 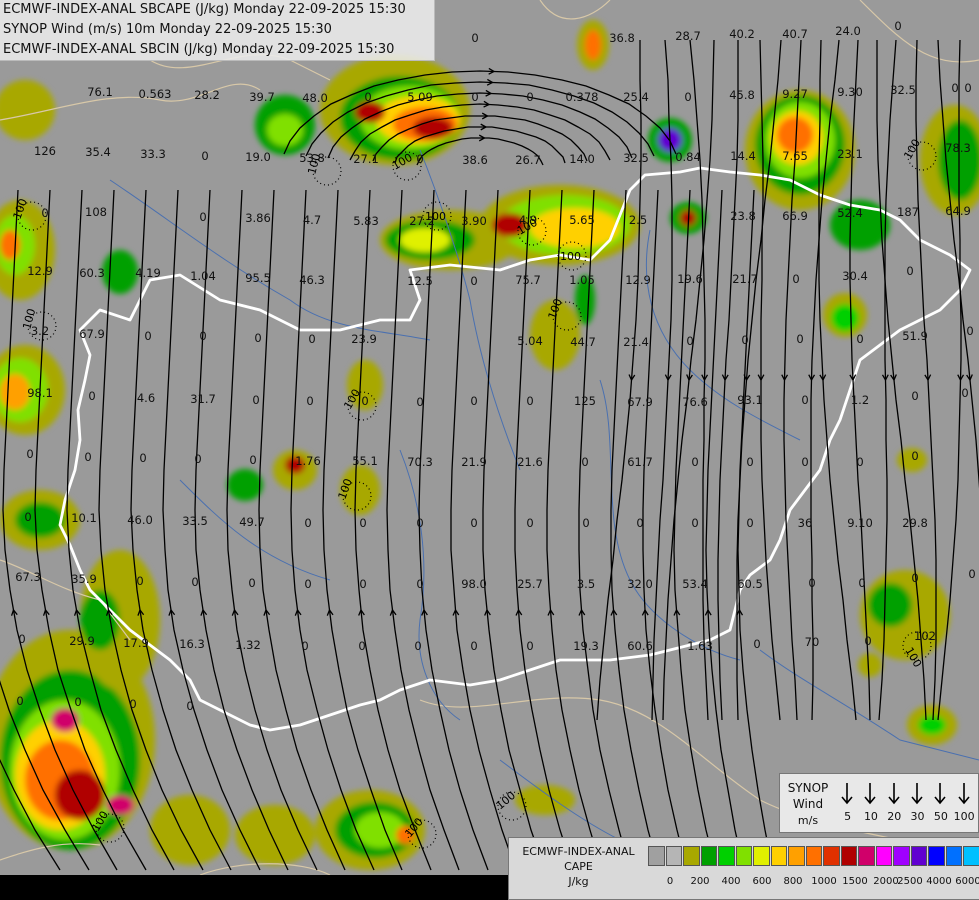 I want to click on synop-value: 9.10, so click(x=860, y=523).